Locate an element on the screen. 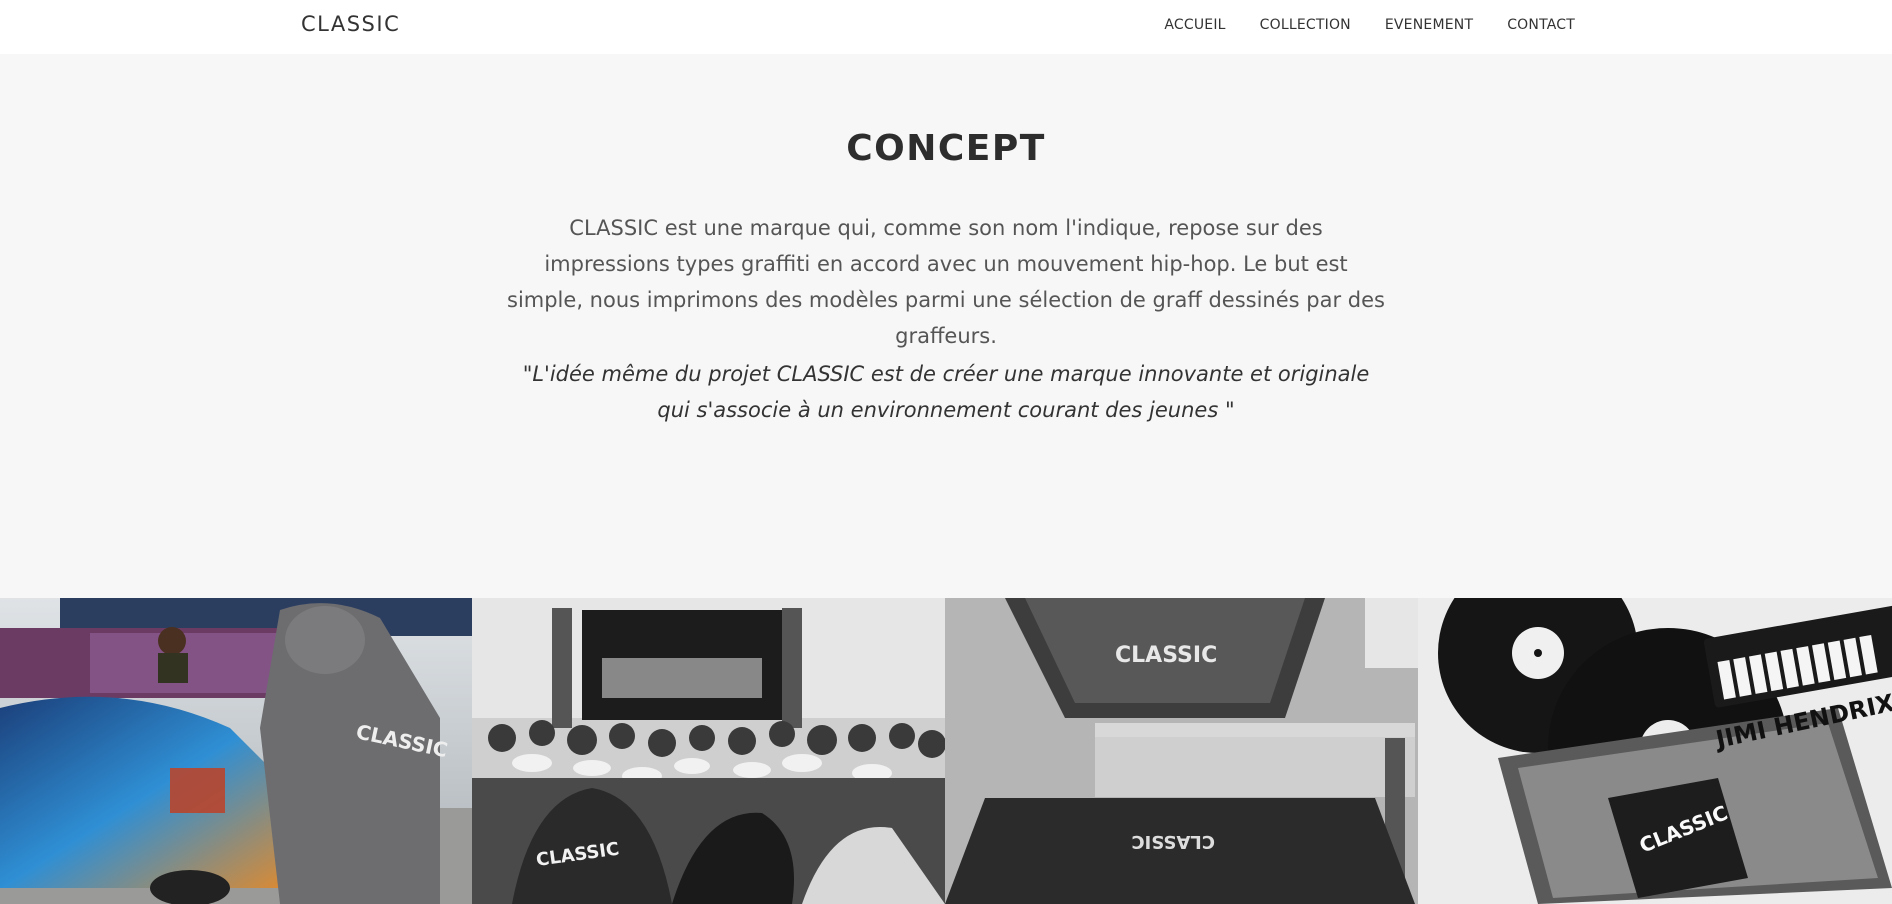  nav-menu: ACCUEIL COLLECTION EVENEMENT CONTACT is located at coordinates (1369, 24).